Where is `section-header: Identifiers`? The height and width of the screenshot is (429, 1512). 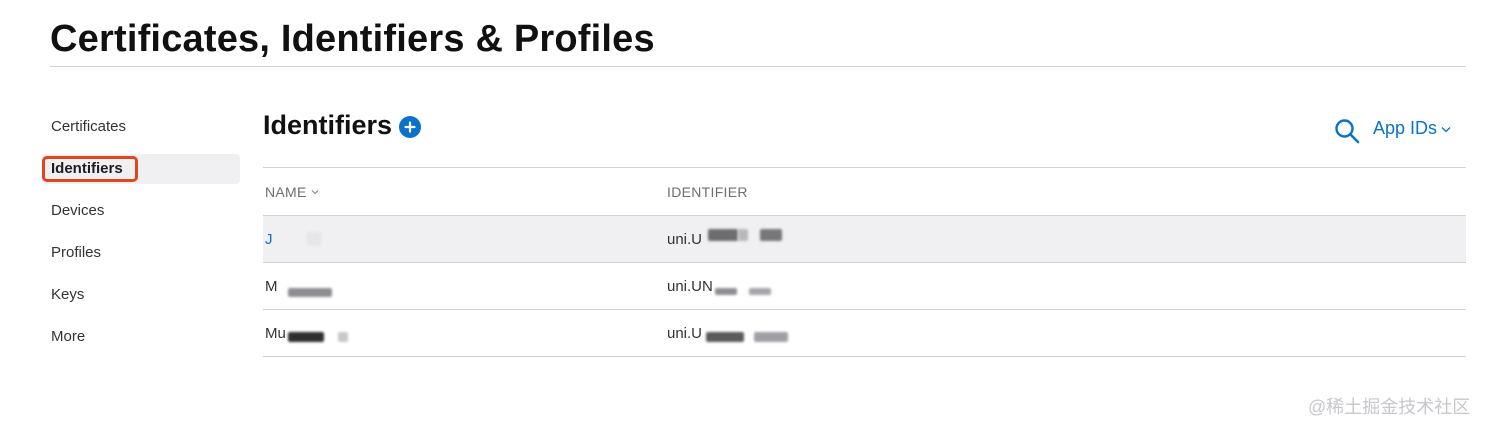
section-header: Identifiers is located at coordinates (342, 125).